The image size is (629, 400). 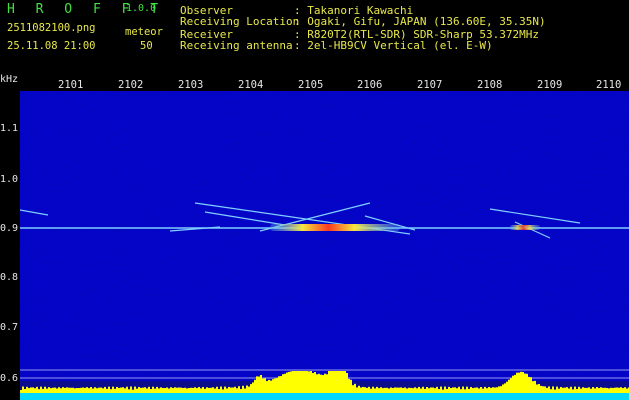 I want to click on x-tick-label: 2104, so click(x=251, y=85).